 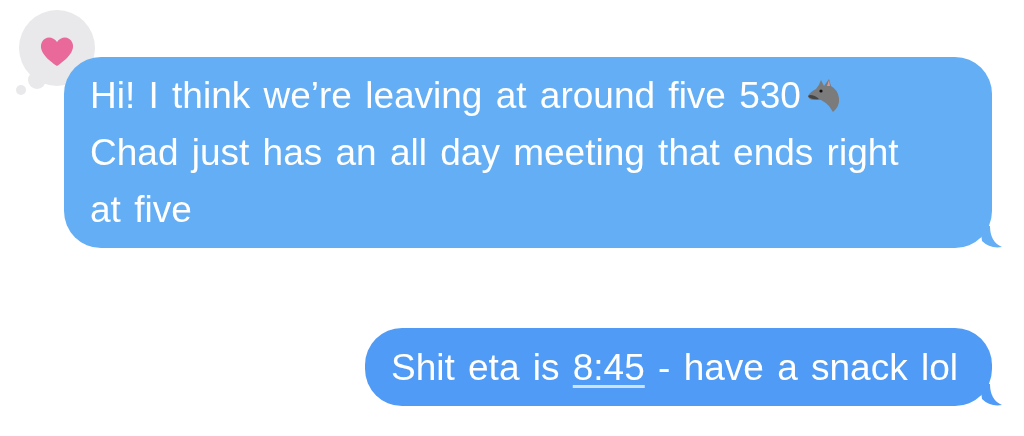 What do you see at coordinates (608, 367) in the screenshot?
I see `time-link: 8:45` at bounding box center [608, 367].